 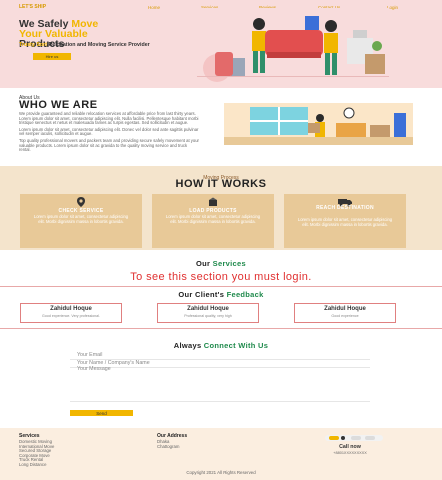 What do you see at coordinates (345, 316) in the screenshot?
I see `review-text: Good experience` at bounding box center [345, 316].